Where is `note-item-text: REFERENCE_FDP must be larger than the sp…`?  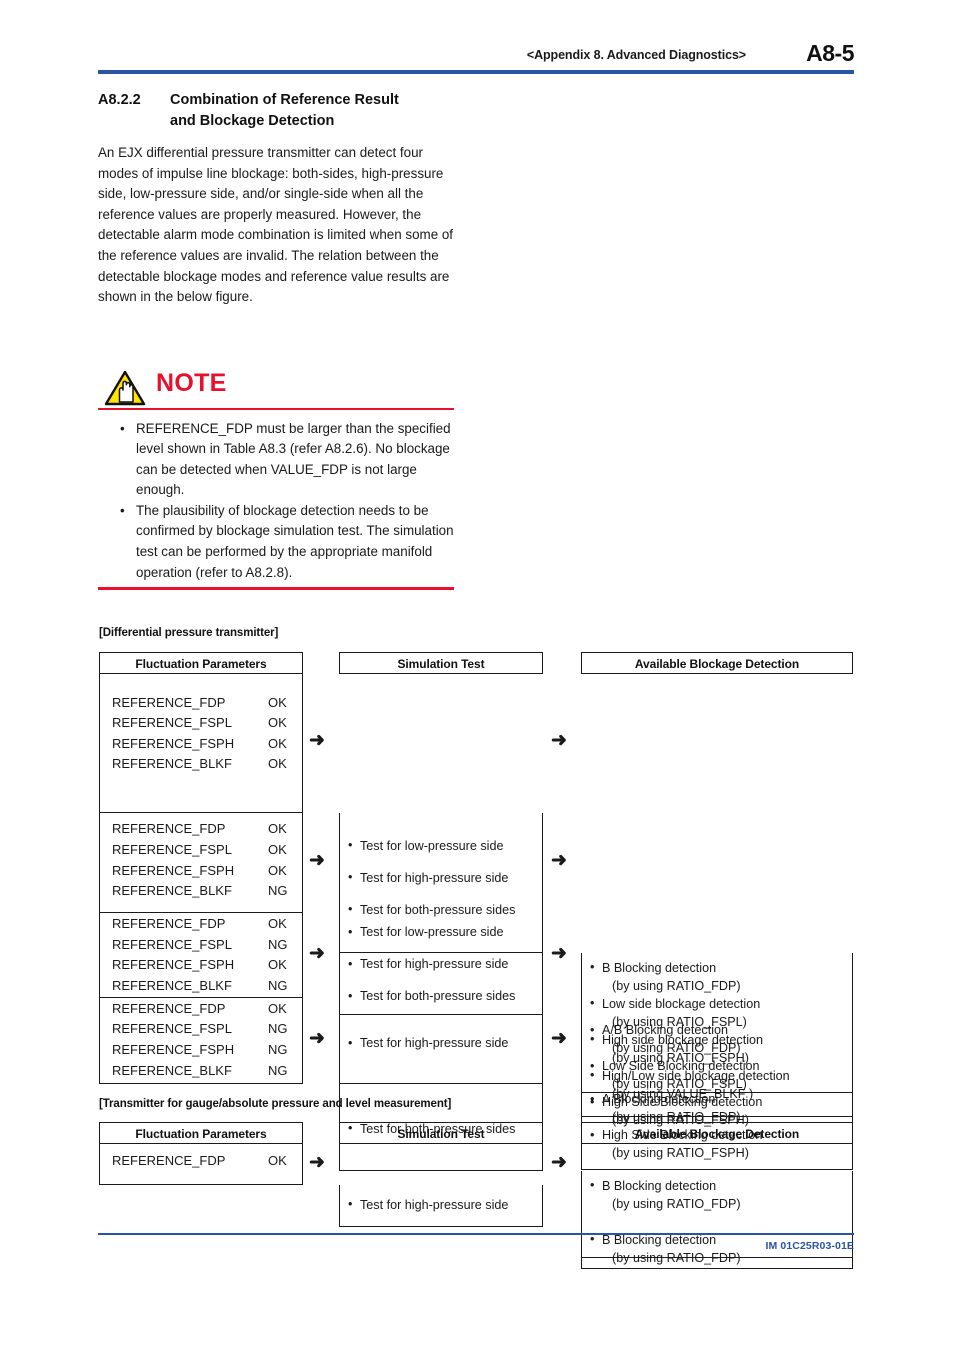
note-item-text: REFERENCE_FDP must be larger than the sp… is located at coordinates (293, 459).